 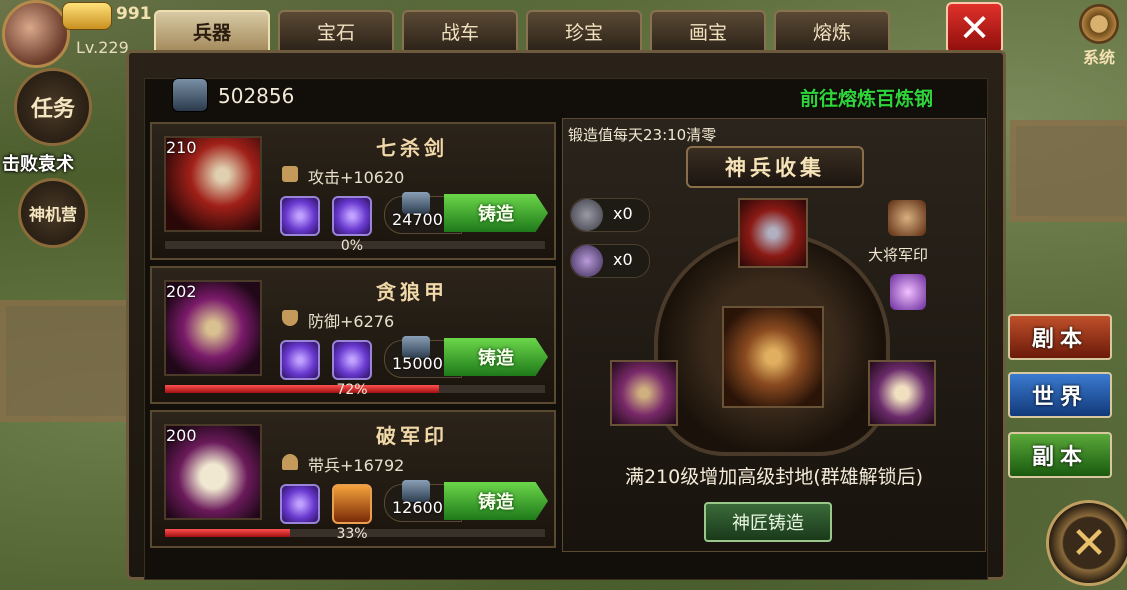 I want to click on weapon-card: 200 破军印 带兵+16792 12600 铸造 33%, so click(x=353, y=479).